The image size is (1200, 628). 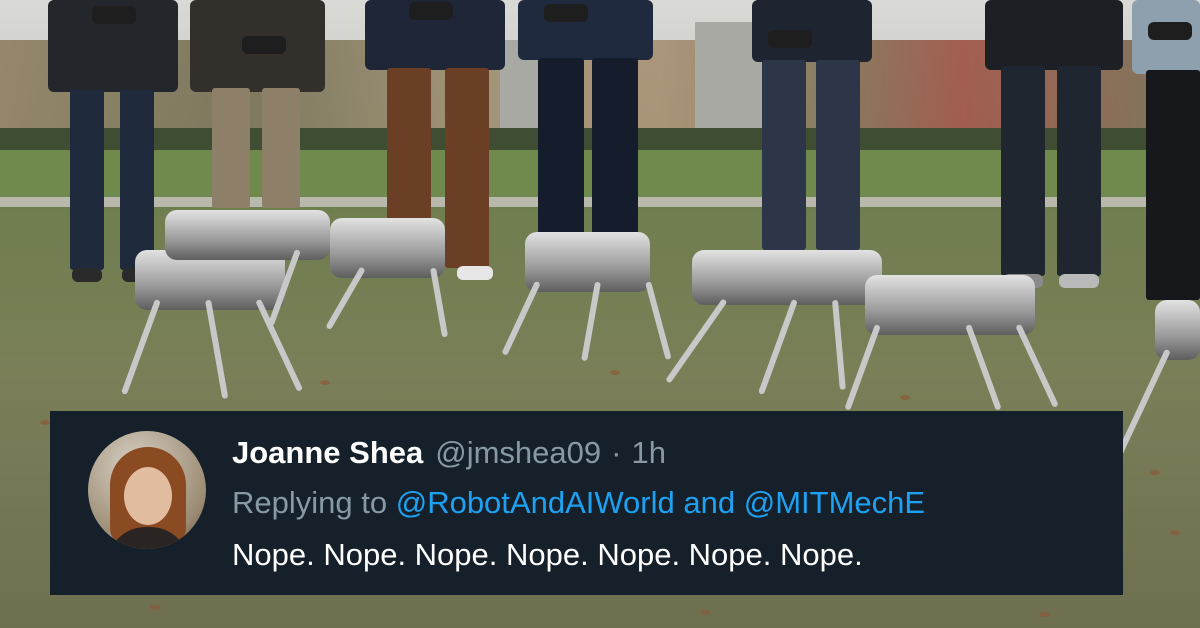 What do you see at coordinates (535, 502) in the screenshot?
I see `mention-robotandaiworld: @RobotAndAIWorld` at bounding box center [535, 502].